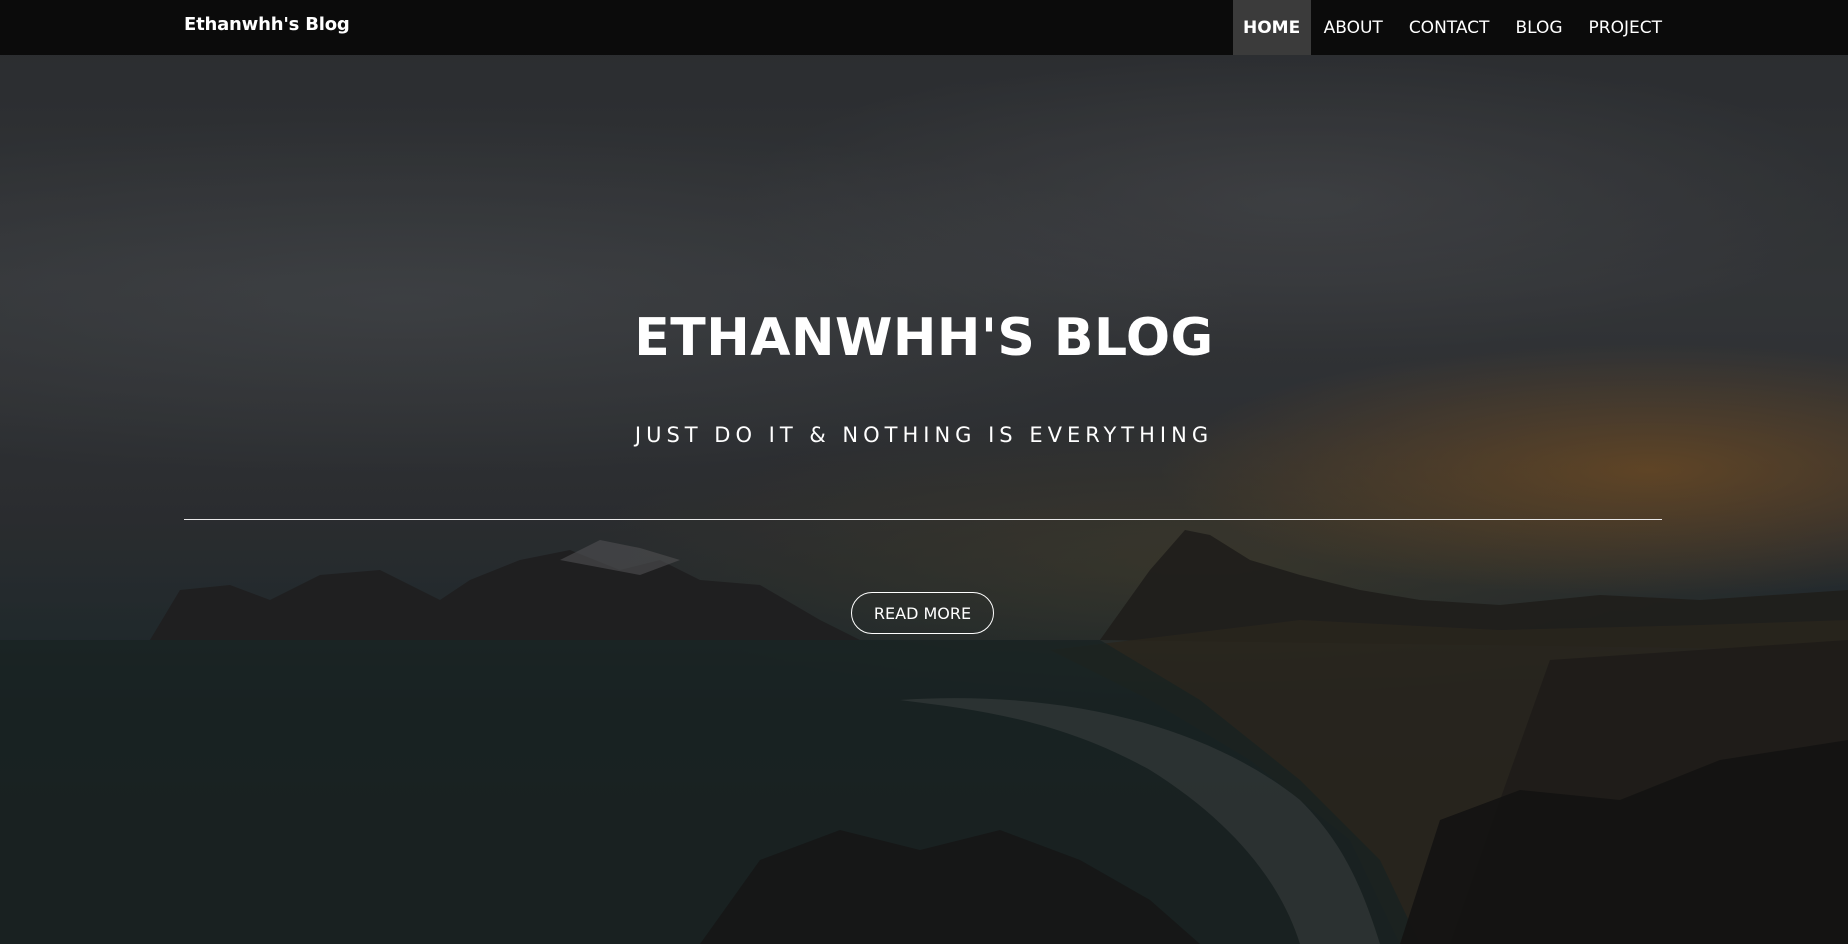 The height and width of the screenshot is (944, 1848). I want to click on nav-links: HOME ABOUT CONTACT BLOG PROJECT, so click(1540, 27).